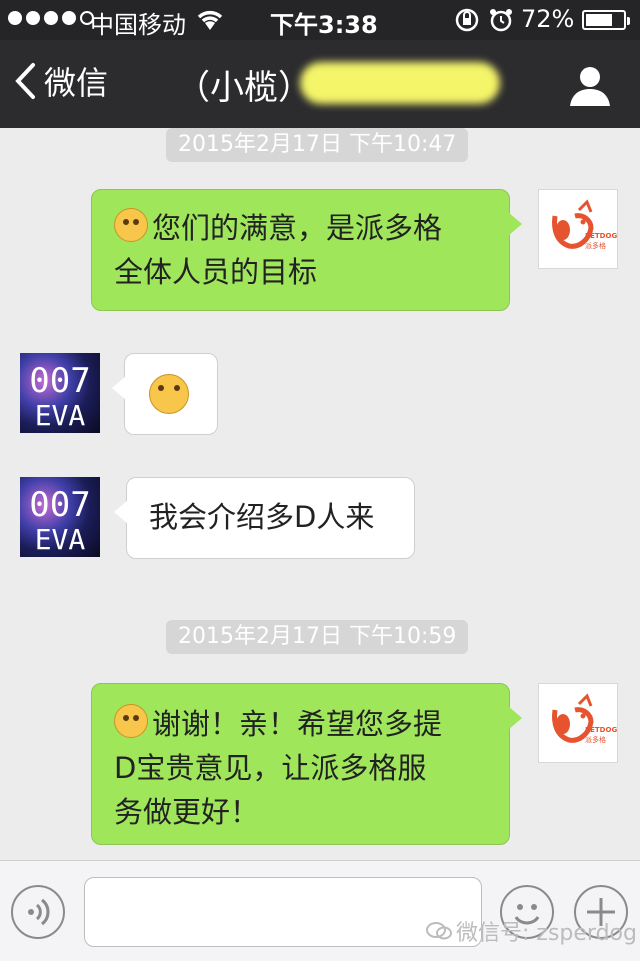  Describe the element at coordinates (317, 145) in the screenshot. I see `message-timestamp: 2015年2月17日 下午10:47` at that location.